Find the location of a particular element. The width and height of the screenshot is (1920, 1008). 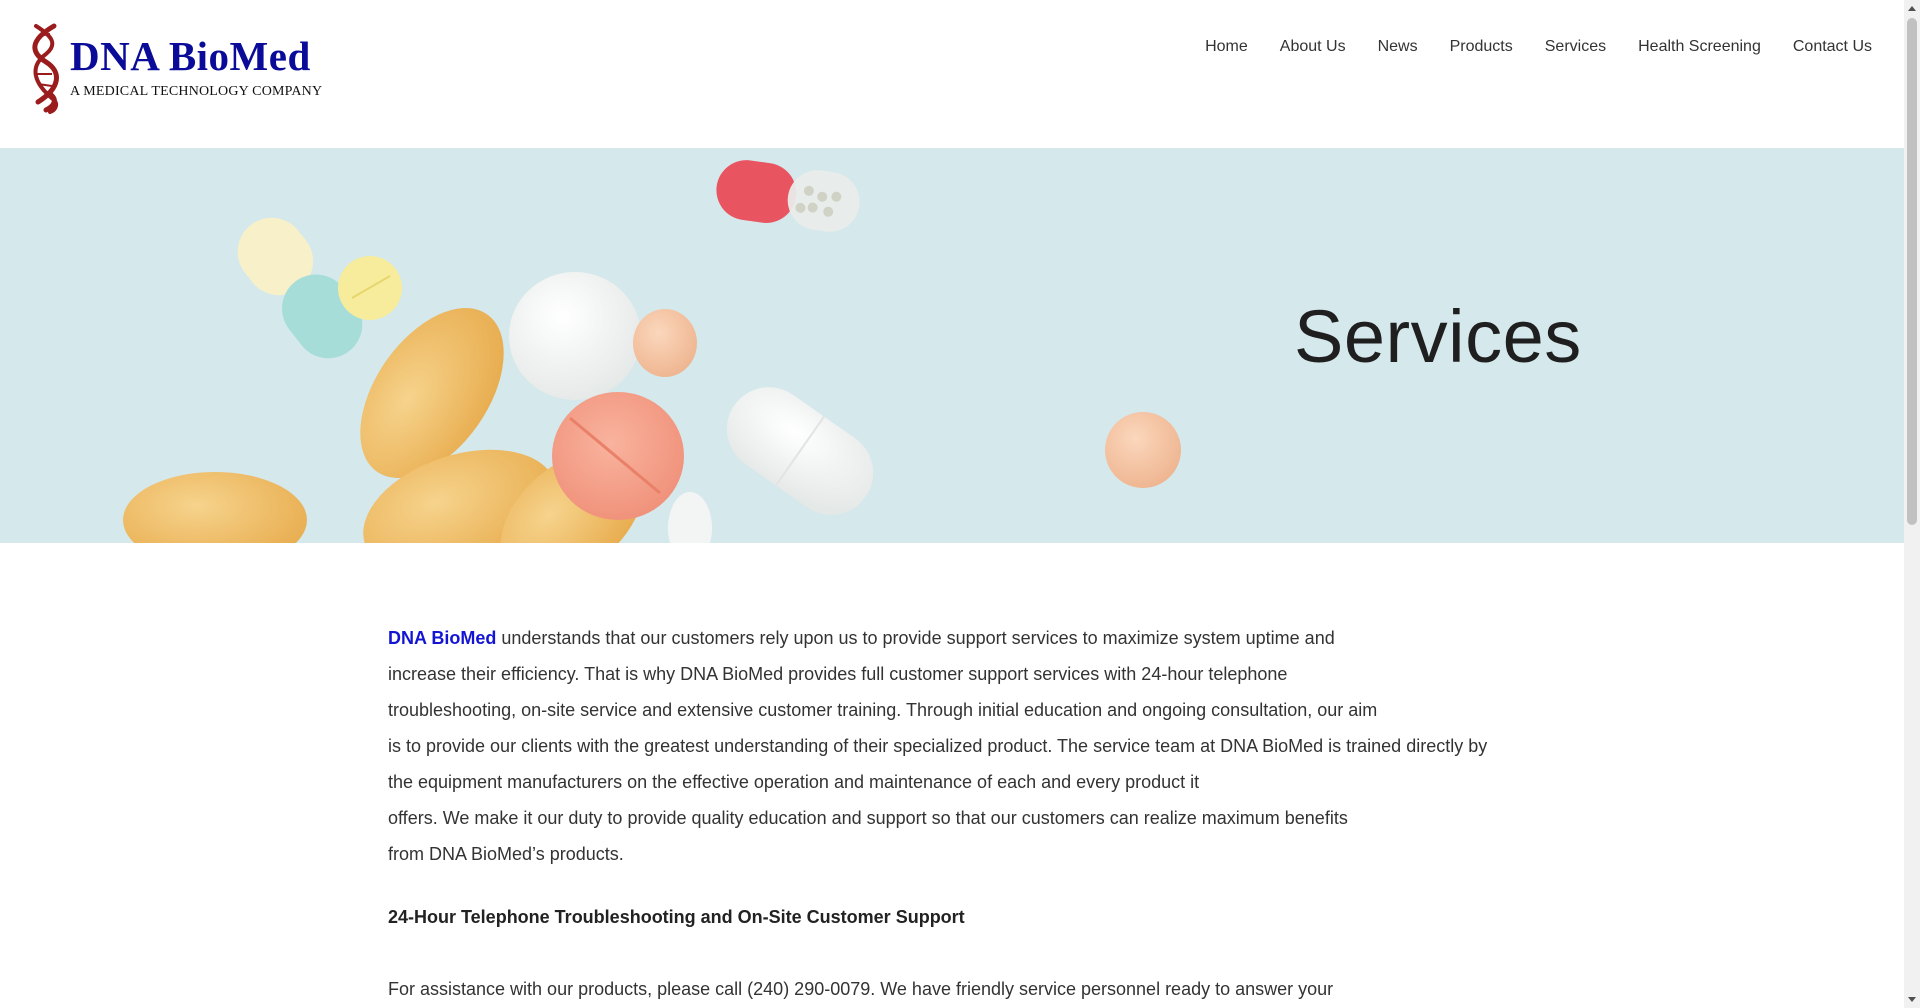

page-scrollbar is located at coordinates (1912, 504).